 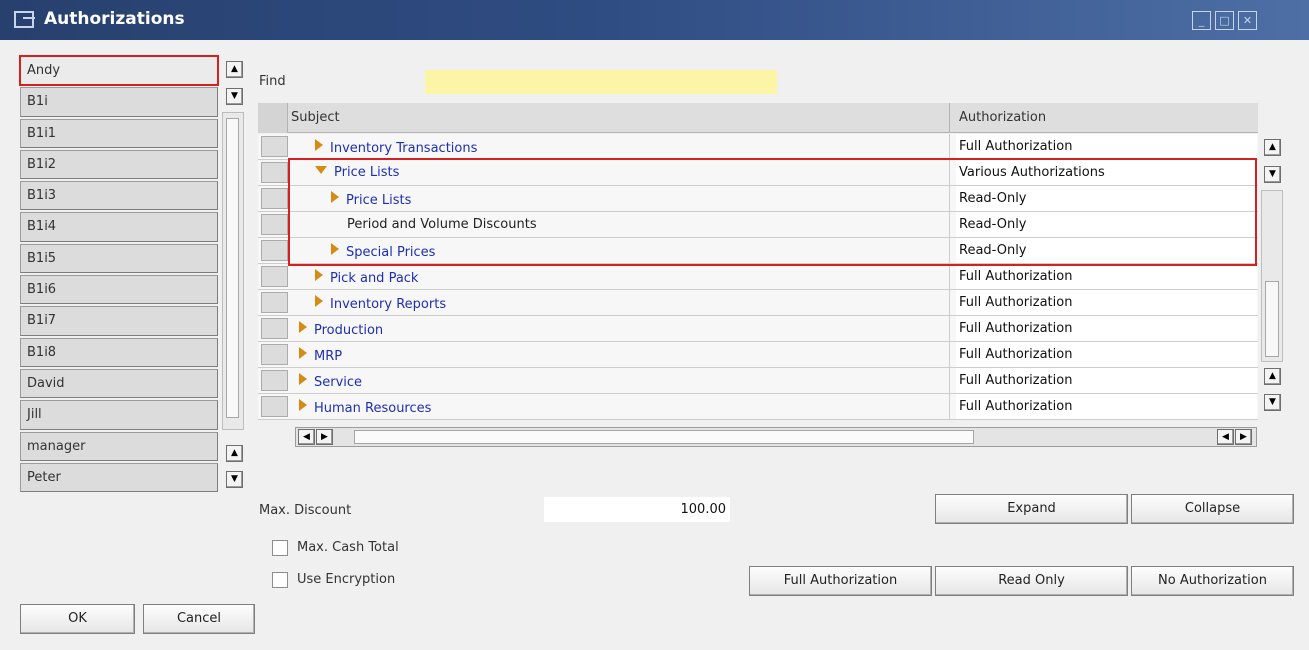 I want to click on user-list-item: B1i3, so click(x=119, y=196).